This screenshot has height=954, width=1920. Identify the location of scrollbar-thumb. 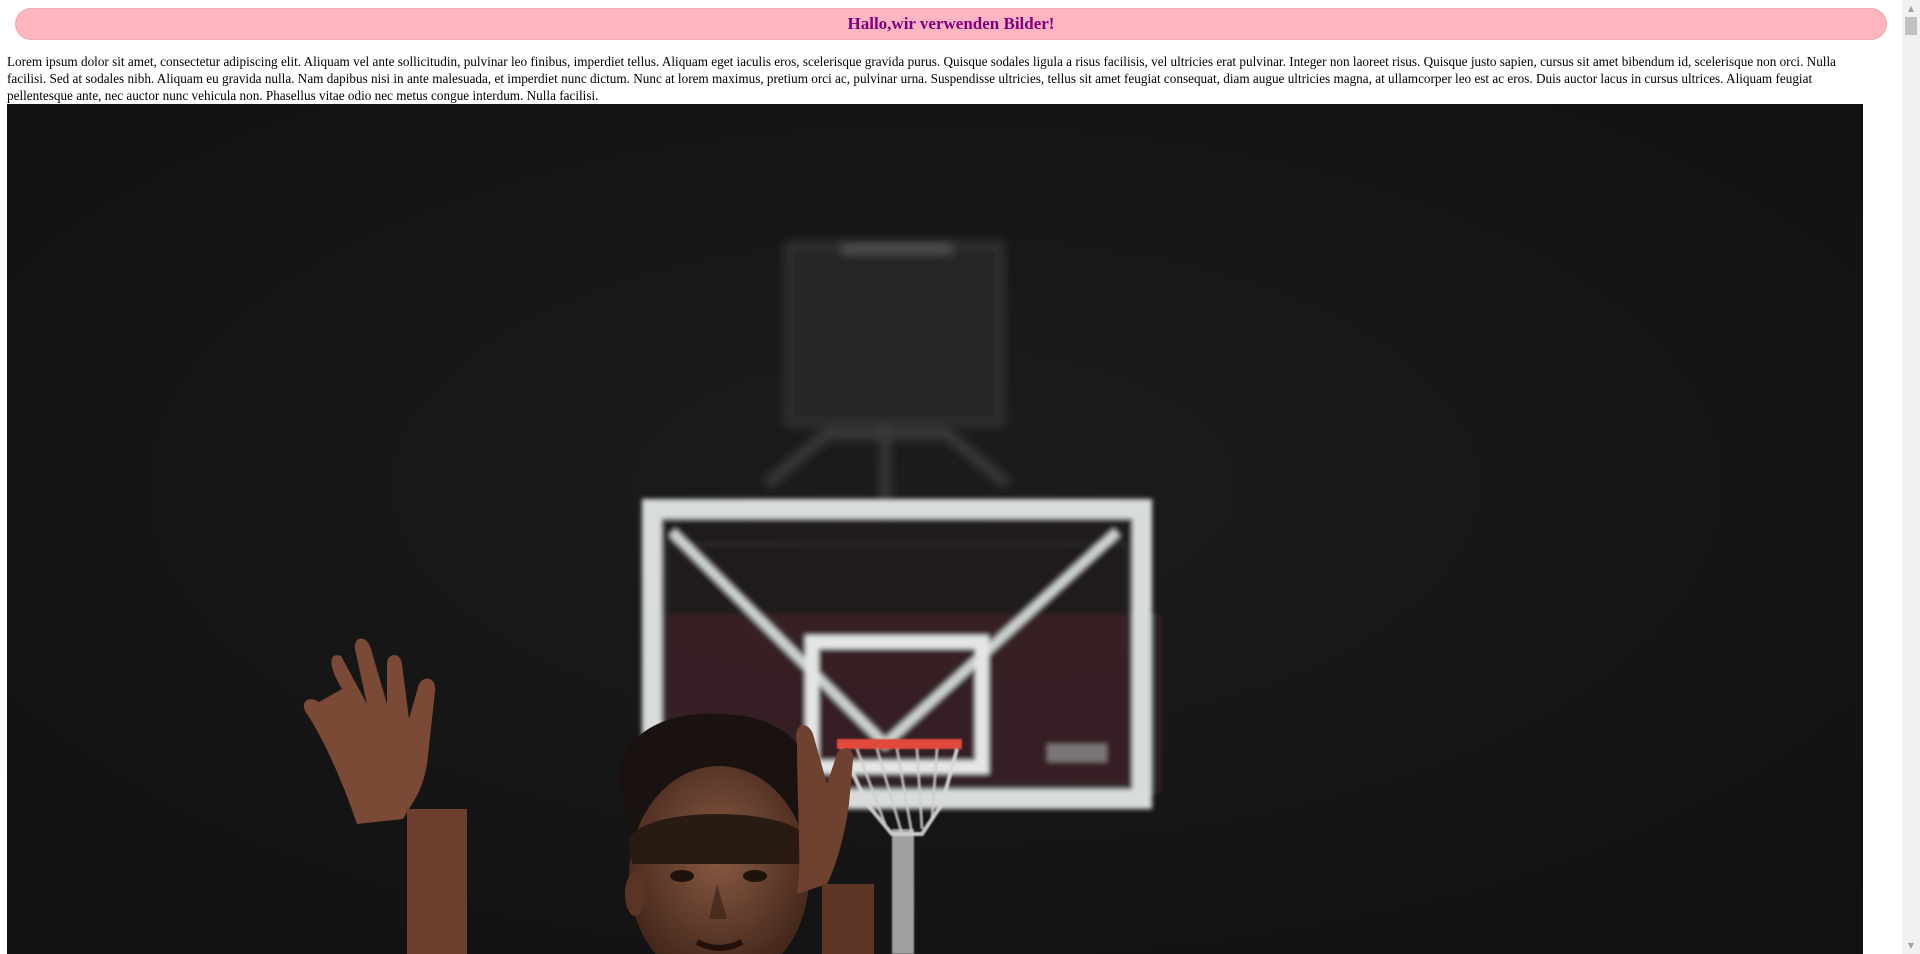
(1911, 26).